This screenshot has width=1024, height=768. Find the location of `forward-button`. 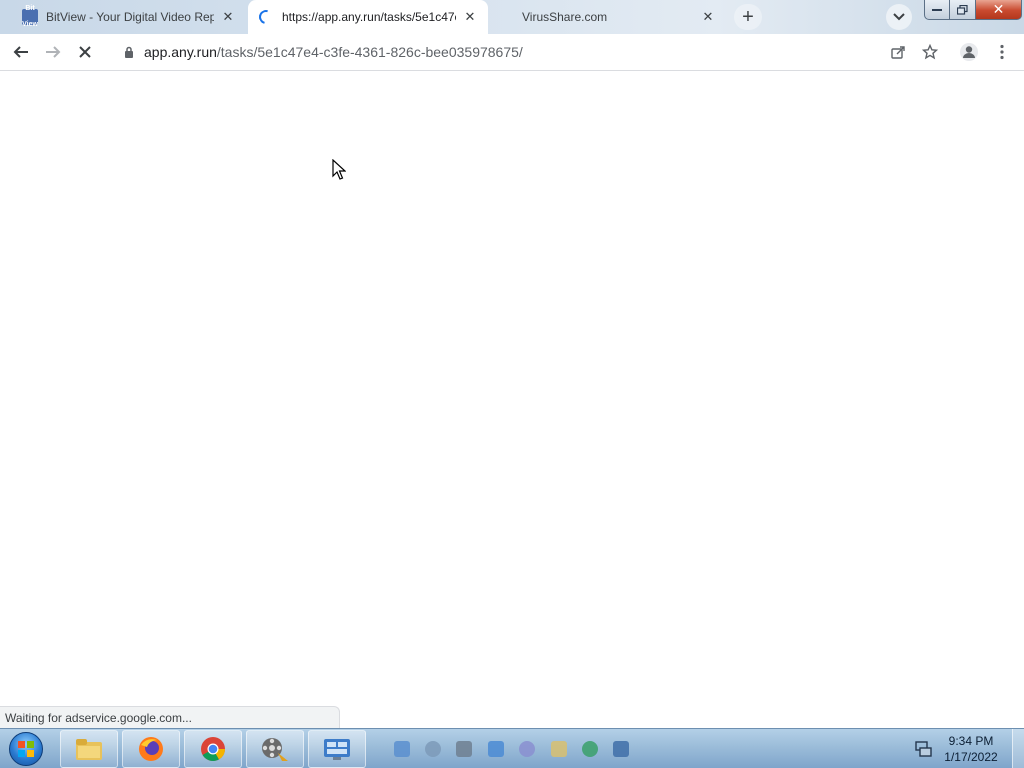

forward-button is located at coordinates (53, 52).